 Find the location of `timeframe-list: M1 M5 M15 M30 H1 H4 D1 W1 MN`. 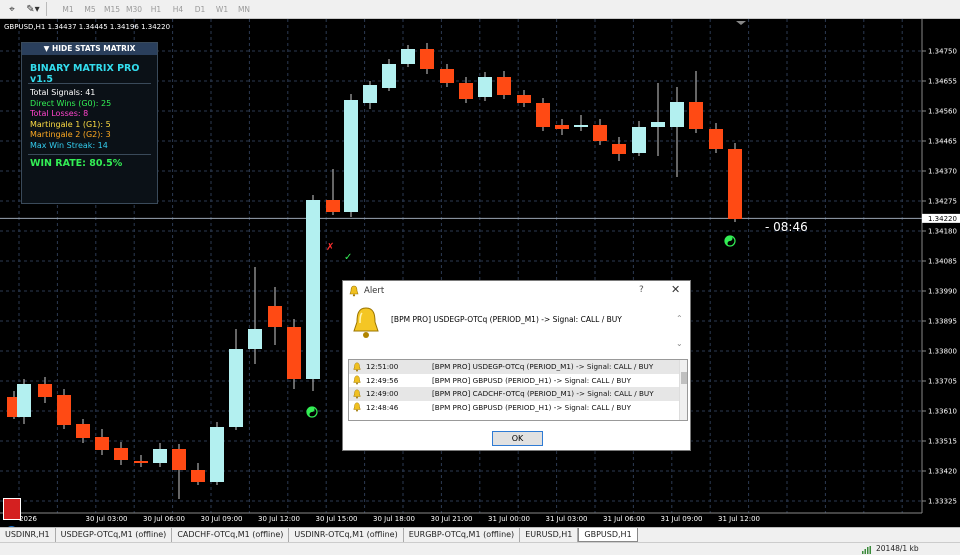

timeframe-list: M1 M5 M15 M30 H1 H4 D1 W1 MN is located at coordinates (156, 9).